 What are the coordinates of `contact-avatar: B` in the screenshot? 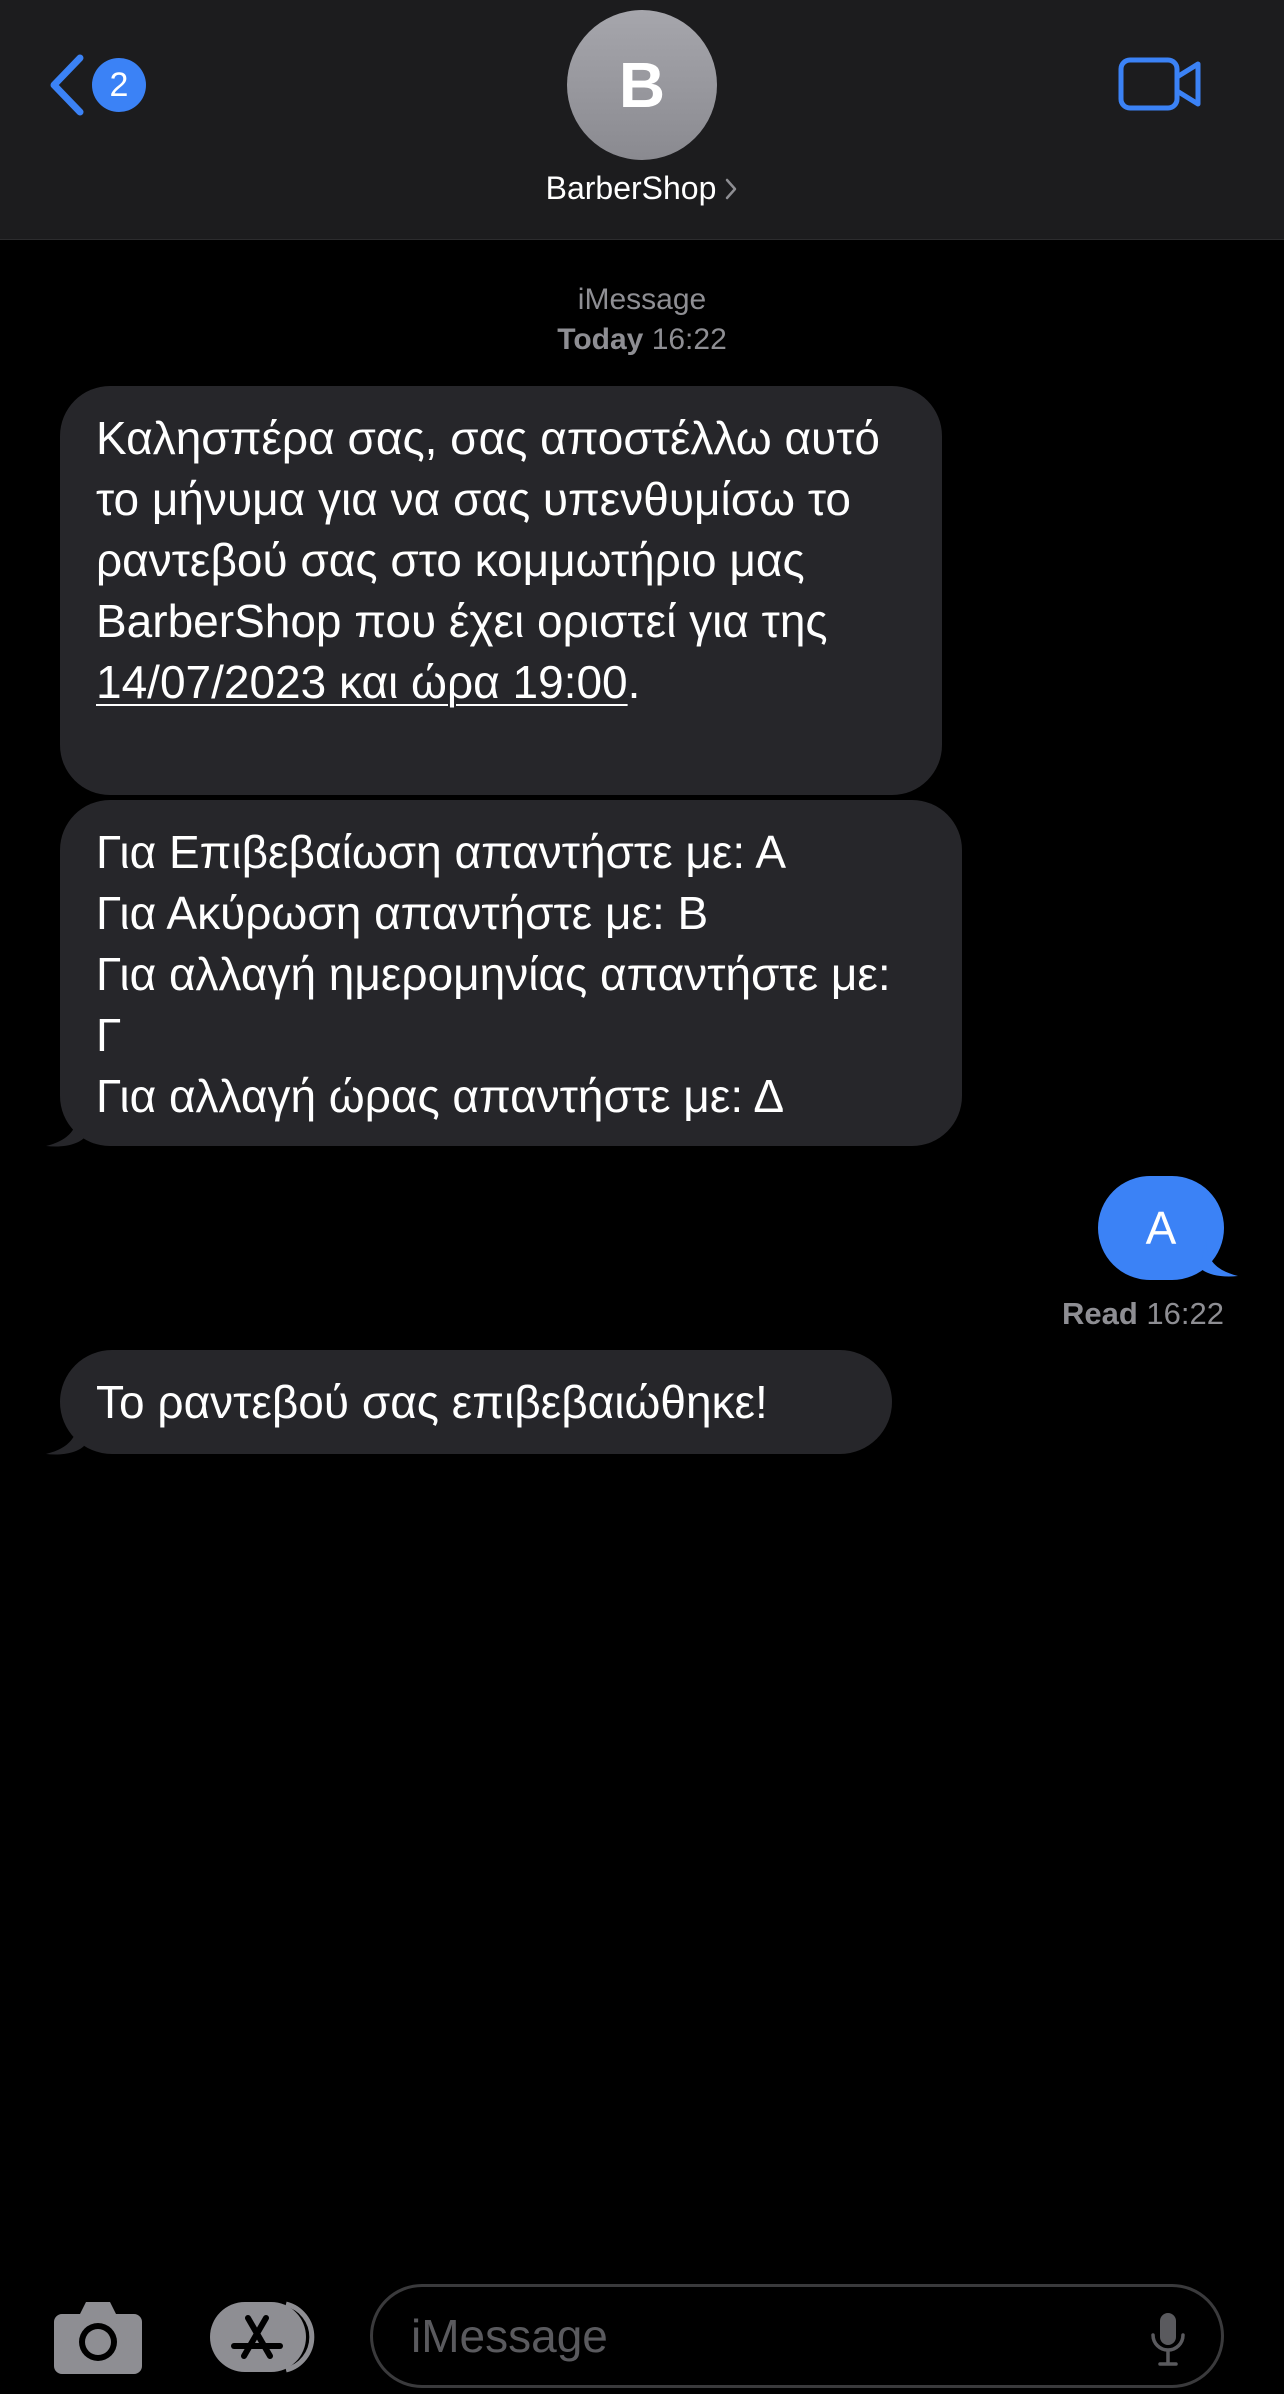 It's located at (642, 85).